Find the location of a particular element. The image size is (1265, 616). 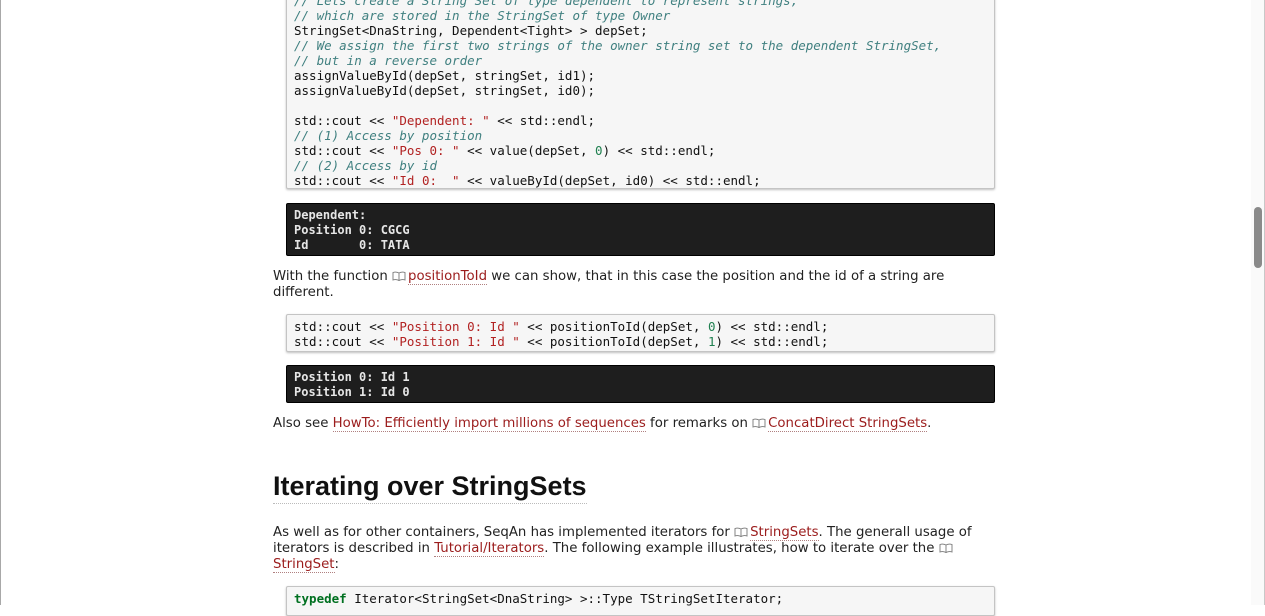

output-block-dependent: Dependent: Position 0: CGCG Id 0: TATA is located at coordinates (640, 229).